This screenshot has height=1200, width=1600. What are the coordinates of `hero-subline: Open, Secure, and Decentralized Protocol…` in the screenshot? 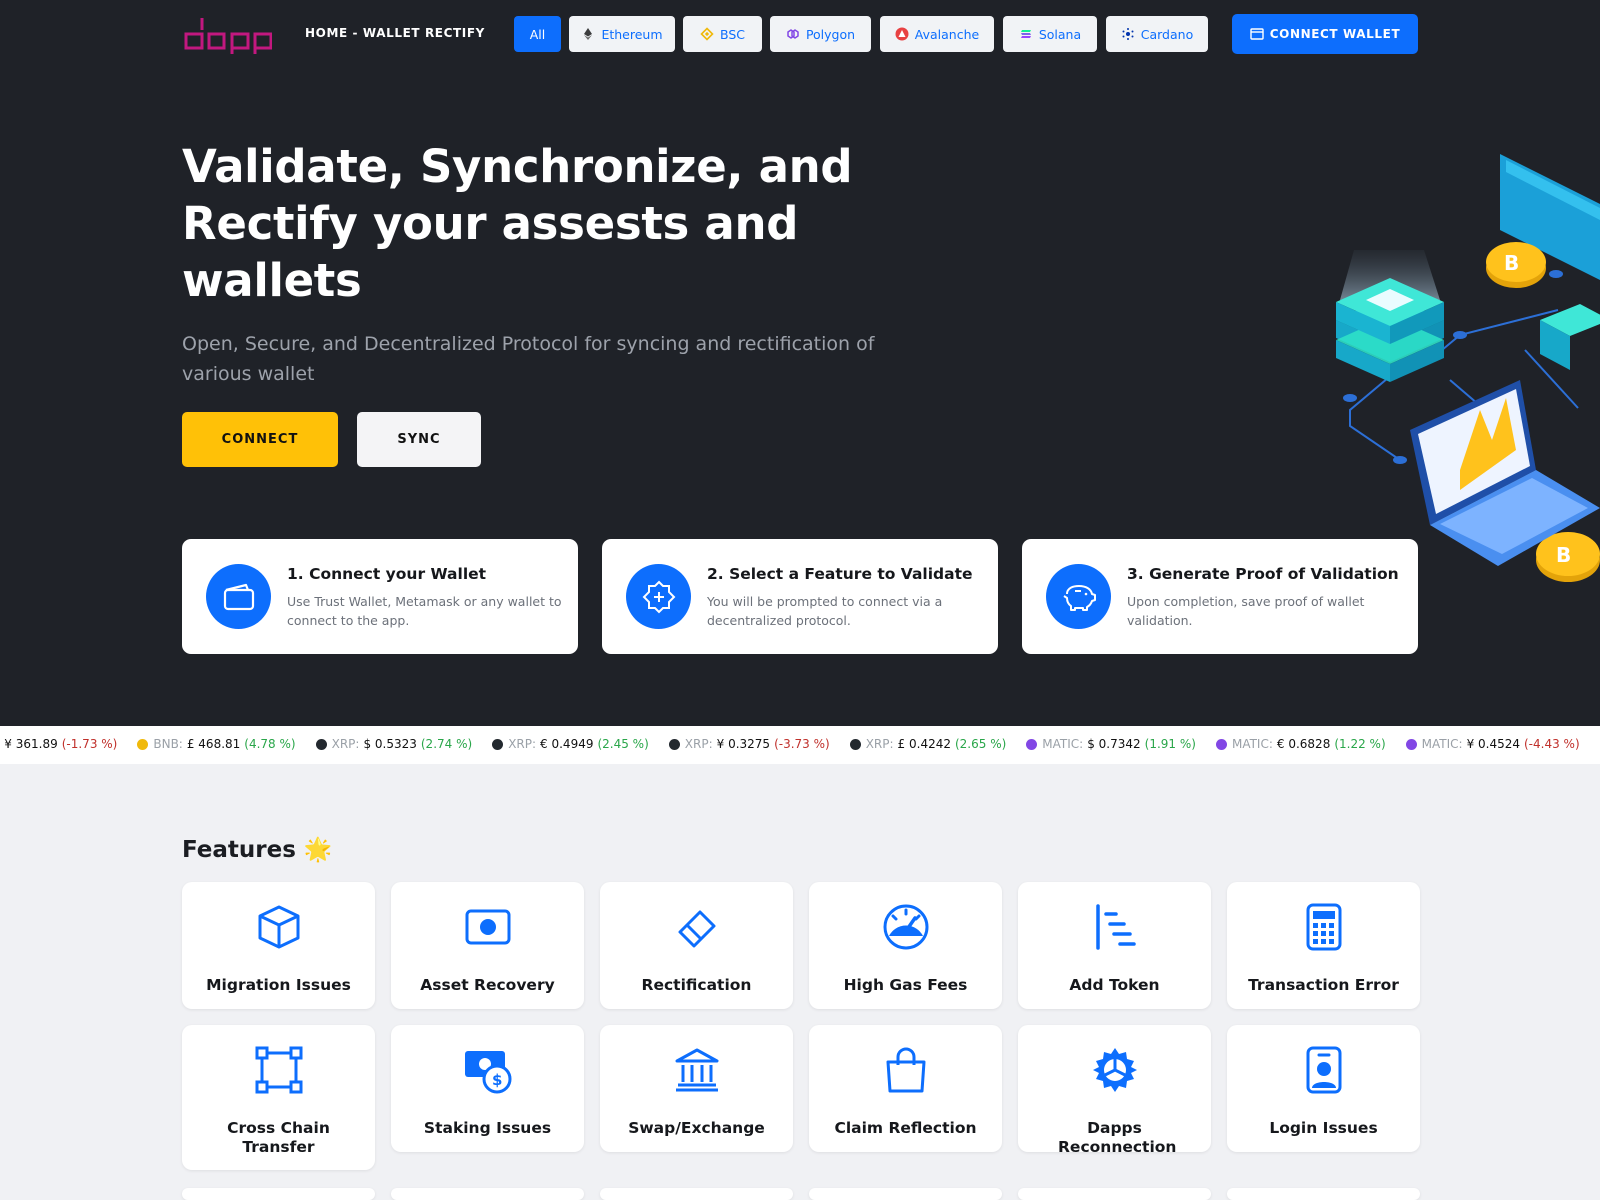 It's located at (528, 359).